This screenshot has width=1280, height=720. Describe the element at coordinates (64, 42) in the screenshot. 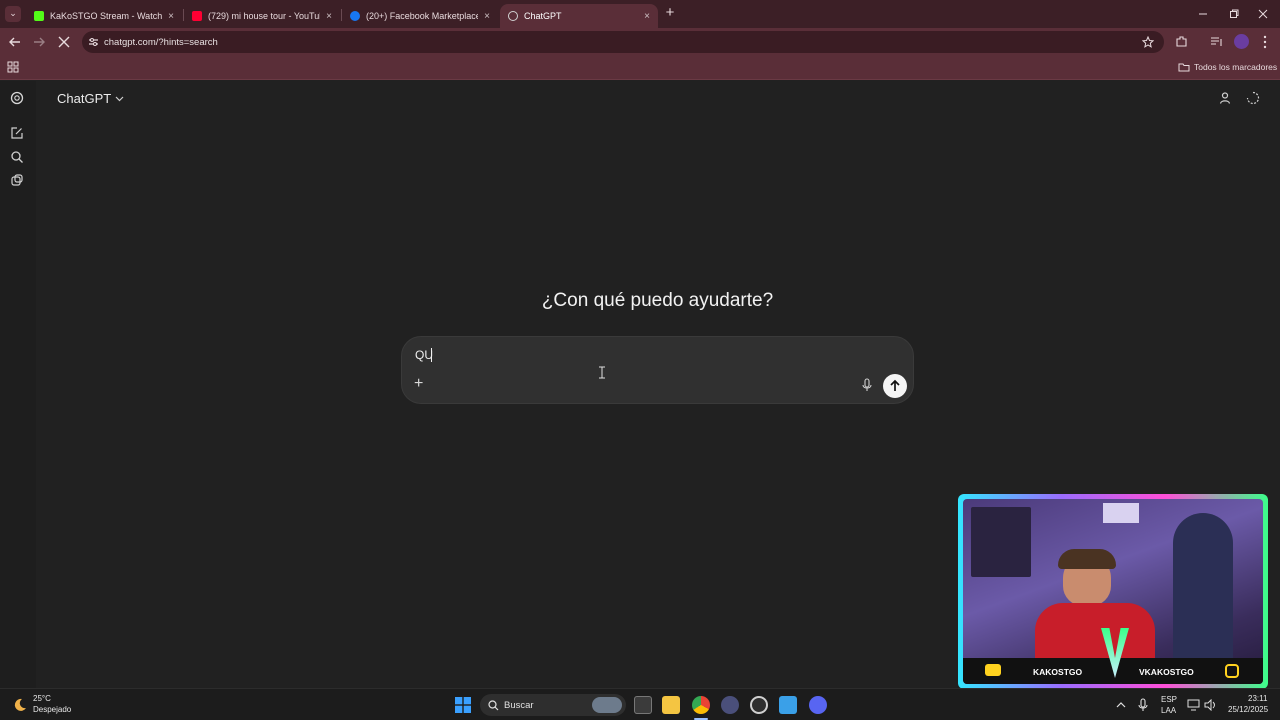

I see `stop-loading-icon` at that location.